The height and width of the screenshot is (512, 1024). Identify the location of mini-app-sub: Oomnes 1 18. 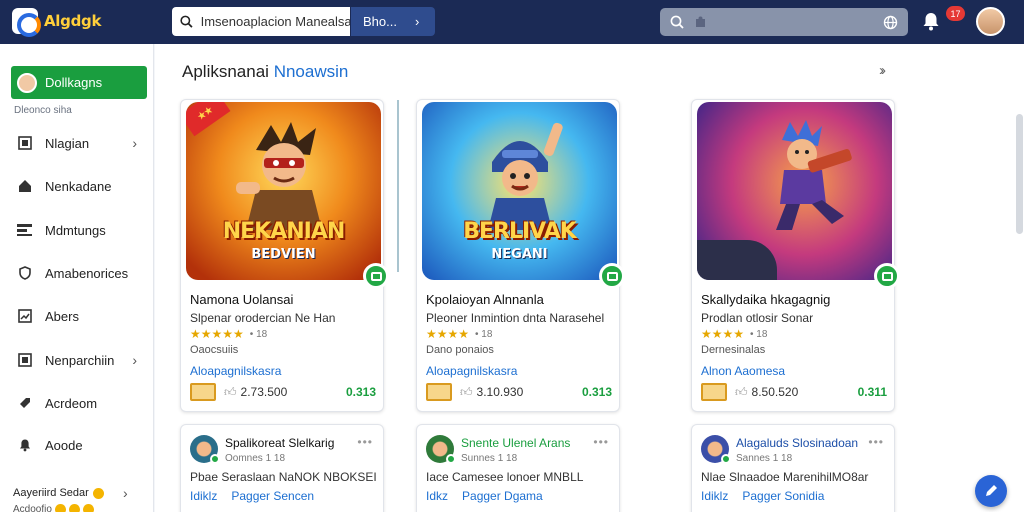
(255, 458).